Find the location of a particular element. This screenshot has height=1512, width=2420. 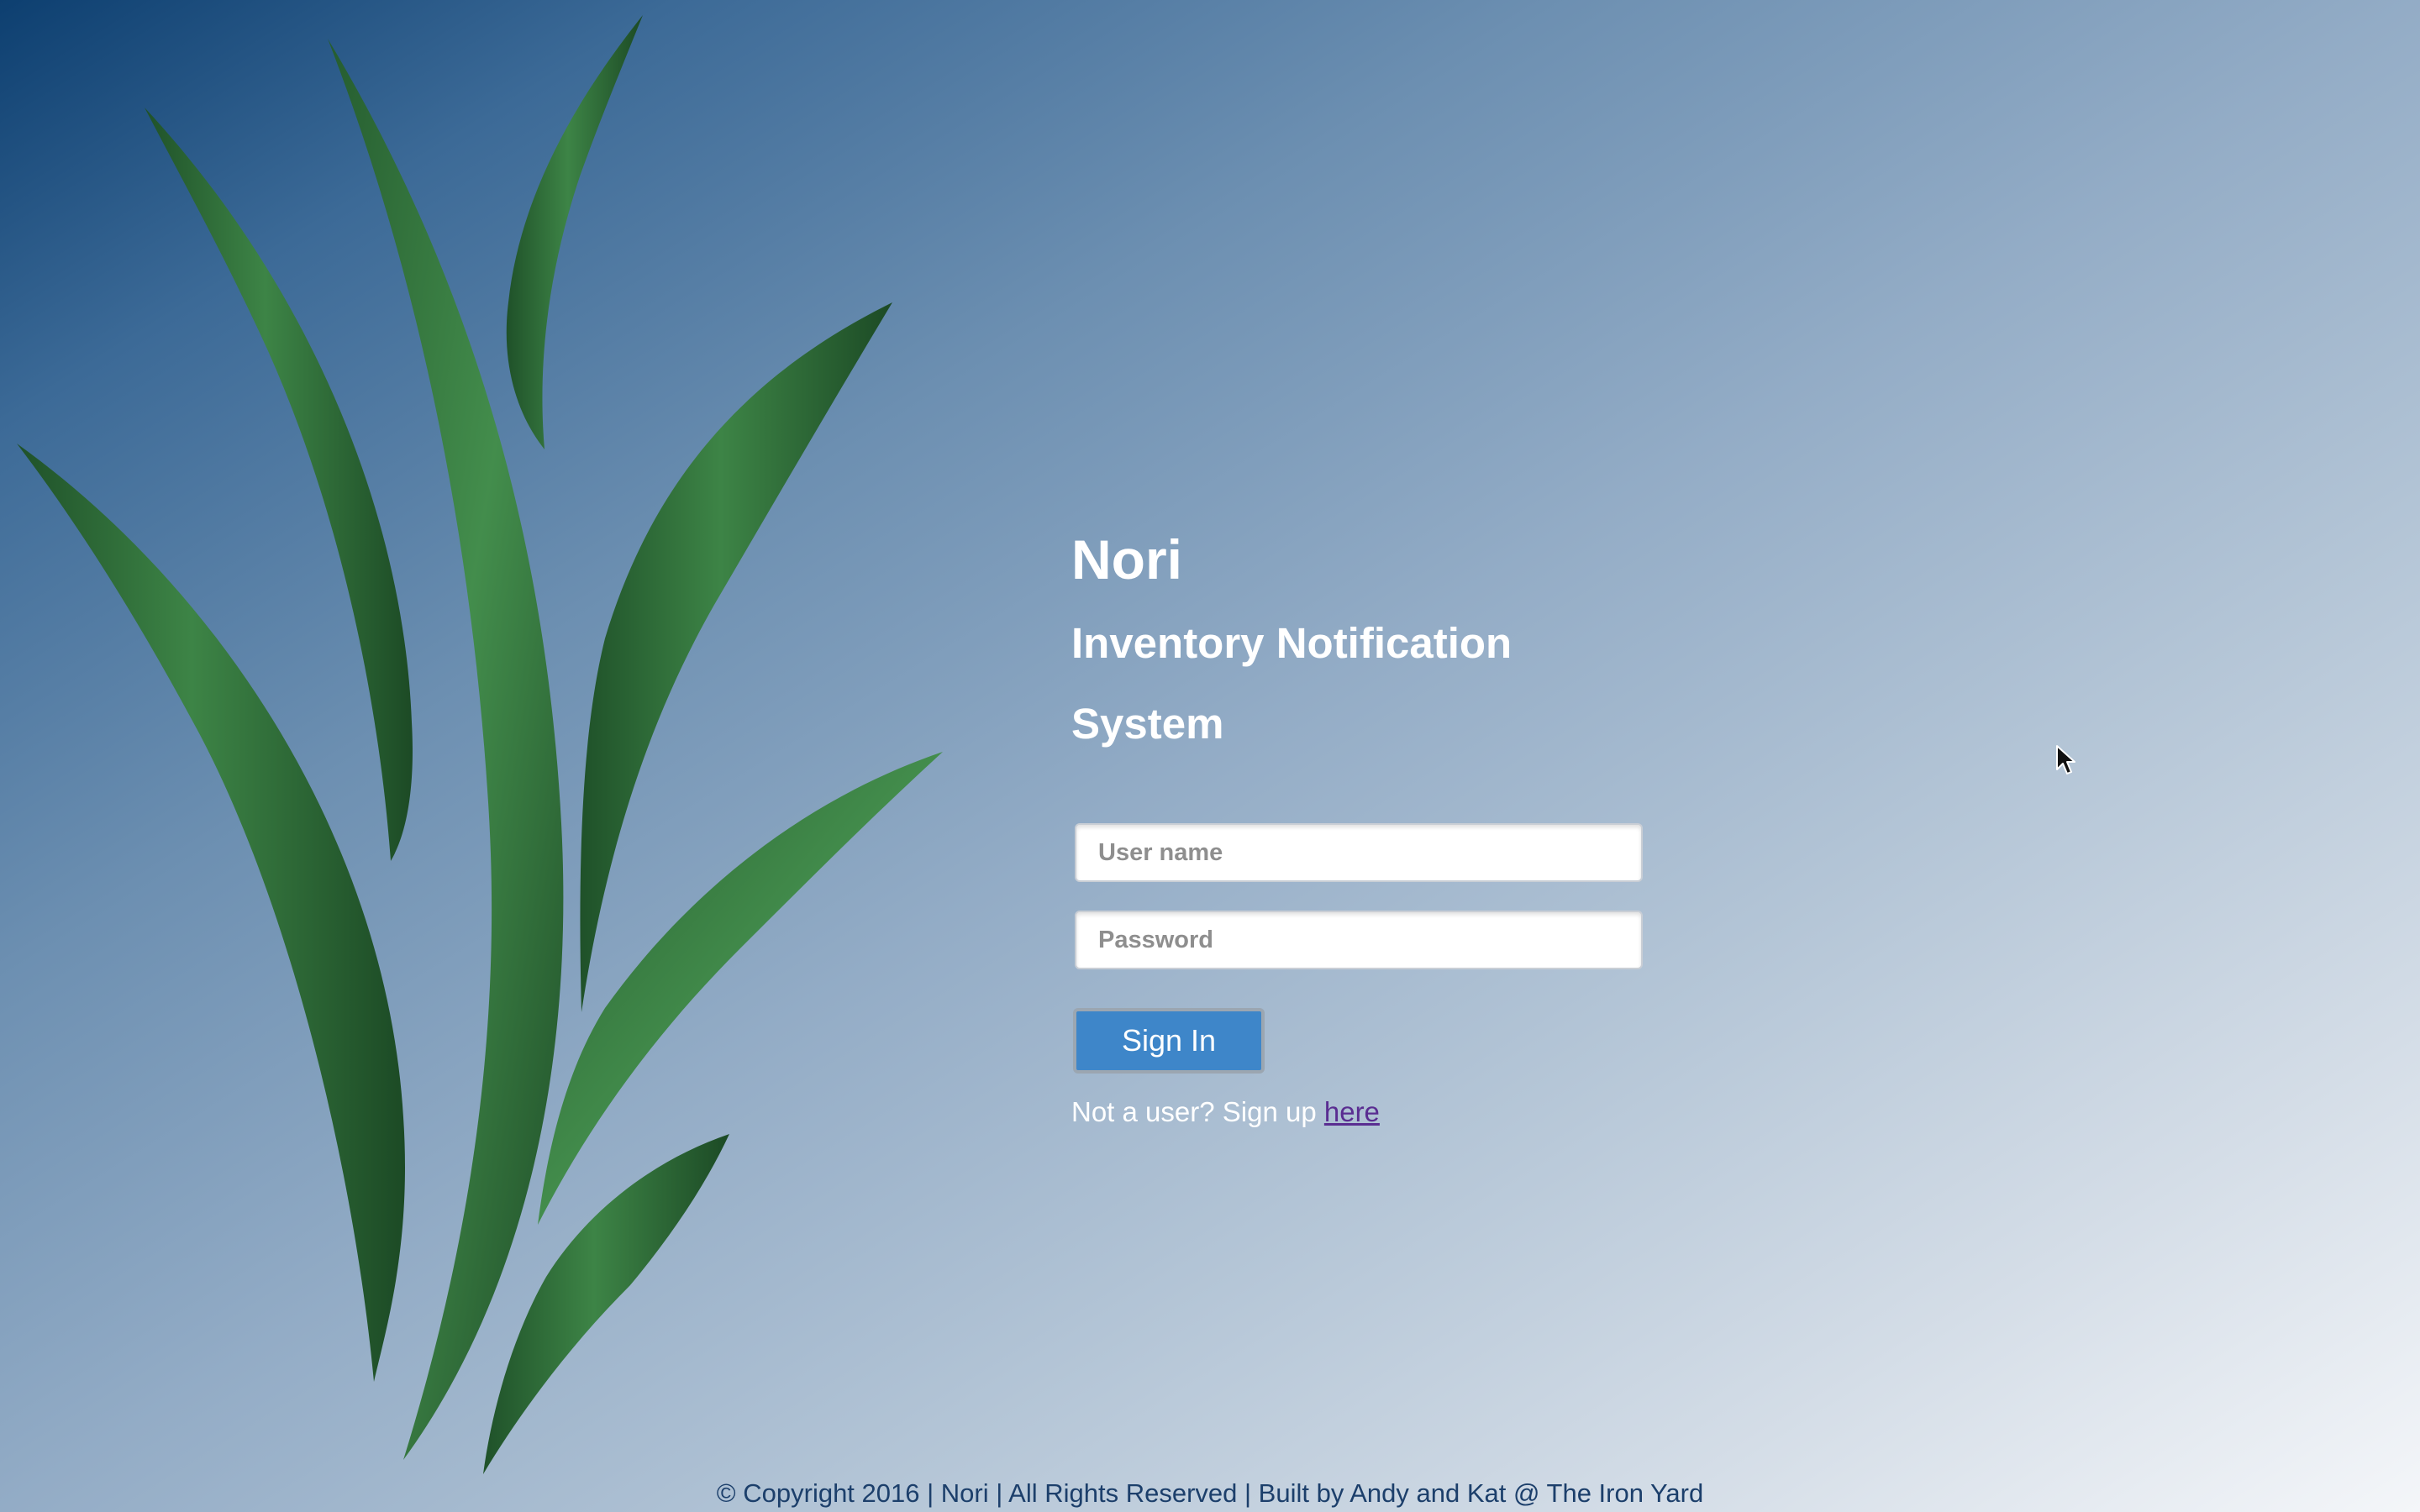

signup-prompt-text: Not a user? Sign up is located at coordinates (1197, 1111).